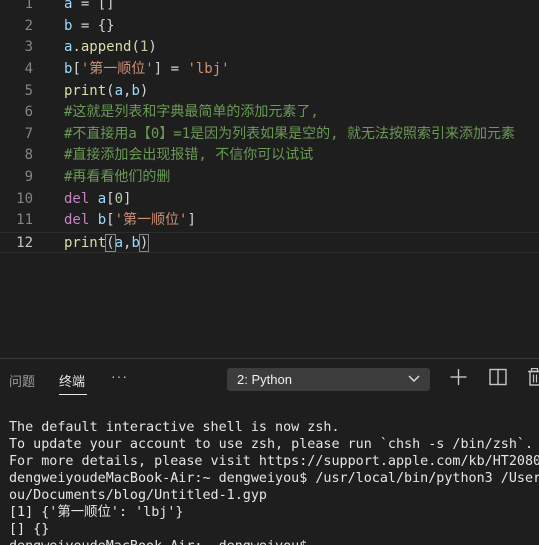 The image size is (539, 545). Describe the element at coordinates (269, 92) in the screenshot. I see `code-line: 5 print(a,b)` at that location.